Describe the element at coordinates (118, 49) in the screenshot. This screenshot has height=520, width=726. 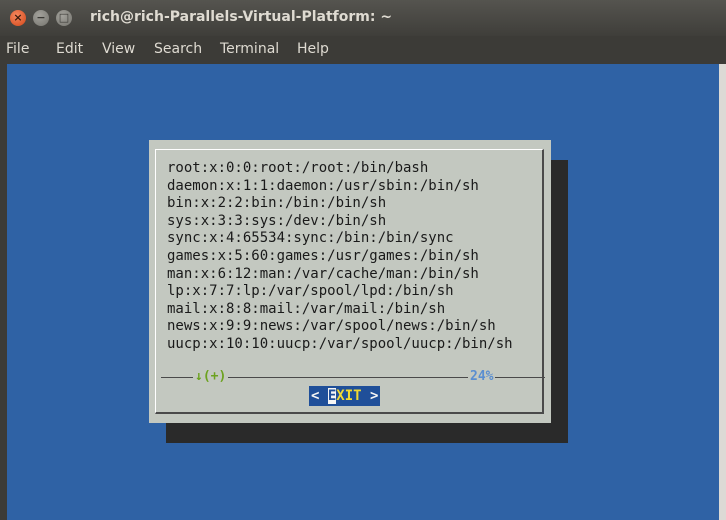
I see `menu-view: View` at that location.